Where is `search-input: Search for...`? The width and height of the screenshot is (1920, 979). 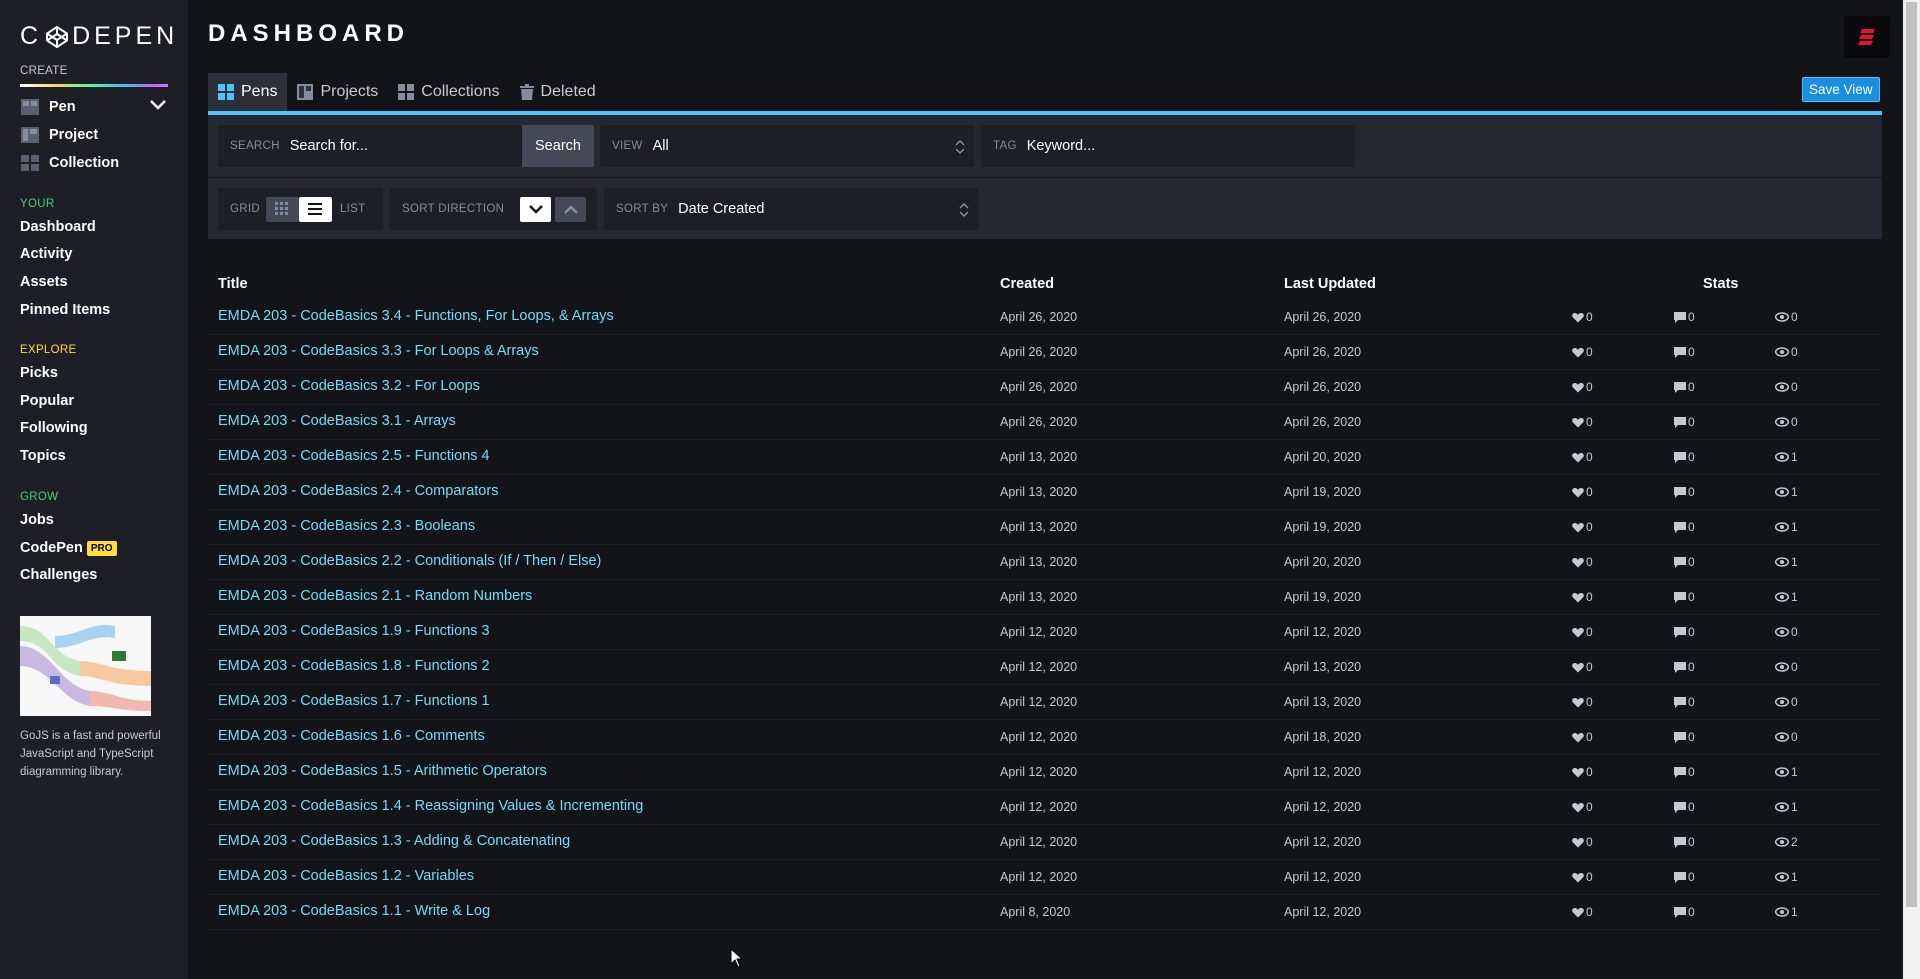 search-input: Search for... is located at coordinates (329, 146).